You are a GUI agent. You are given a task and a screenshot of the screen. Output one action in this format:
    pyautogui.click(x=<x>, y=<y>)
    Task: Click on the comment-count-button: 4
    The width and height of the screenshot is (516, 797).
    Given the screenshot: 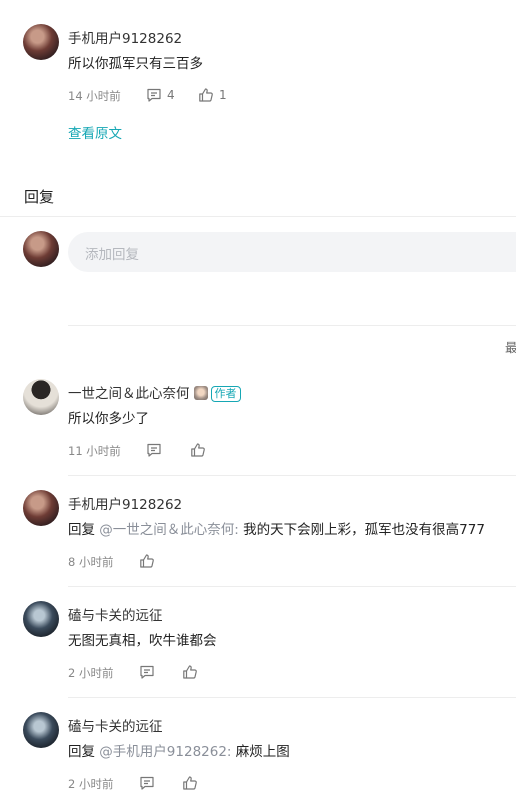 What is the action you would take?
    pyautogui.click(x=160, y=95)
    